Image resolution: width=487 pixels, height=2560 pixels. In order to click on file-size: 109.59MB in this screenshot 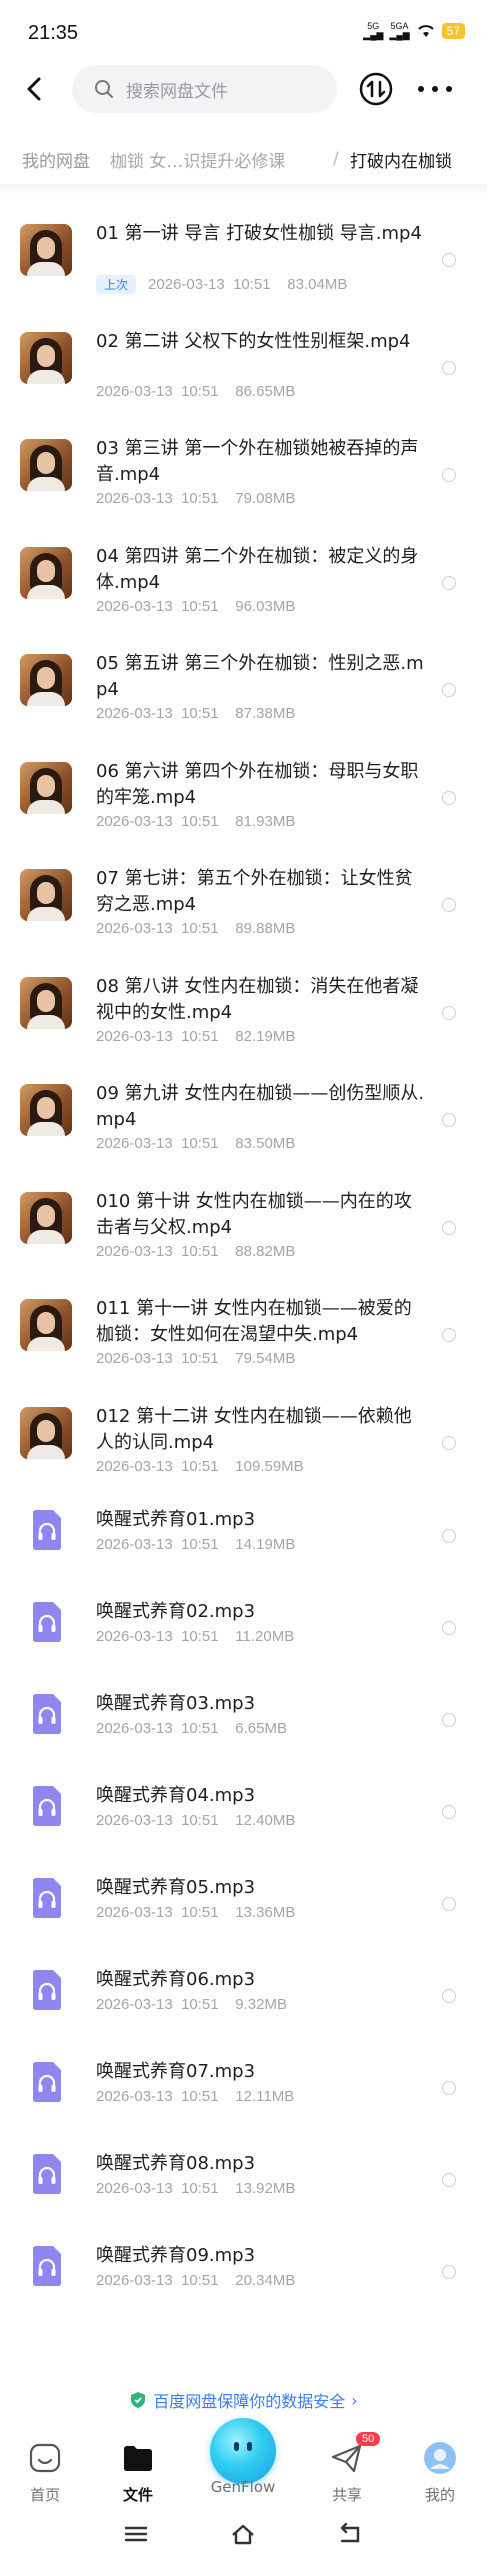, I will do `click(269, 1466)`.